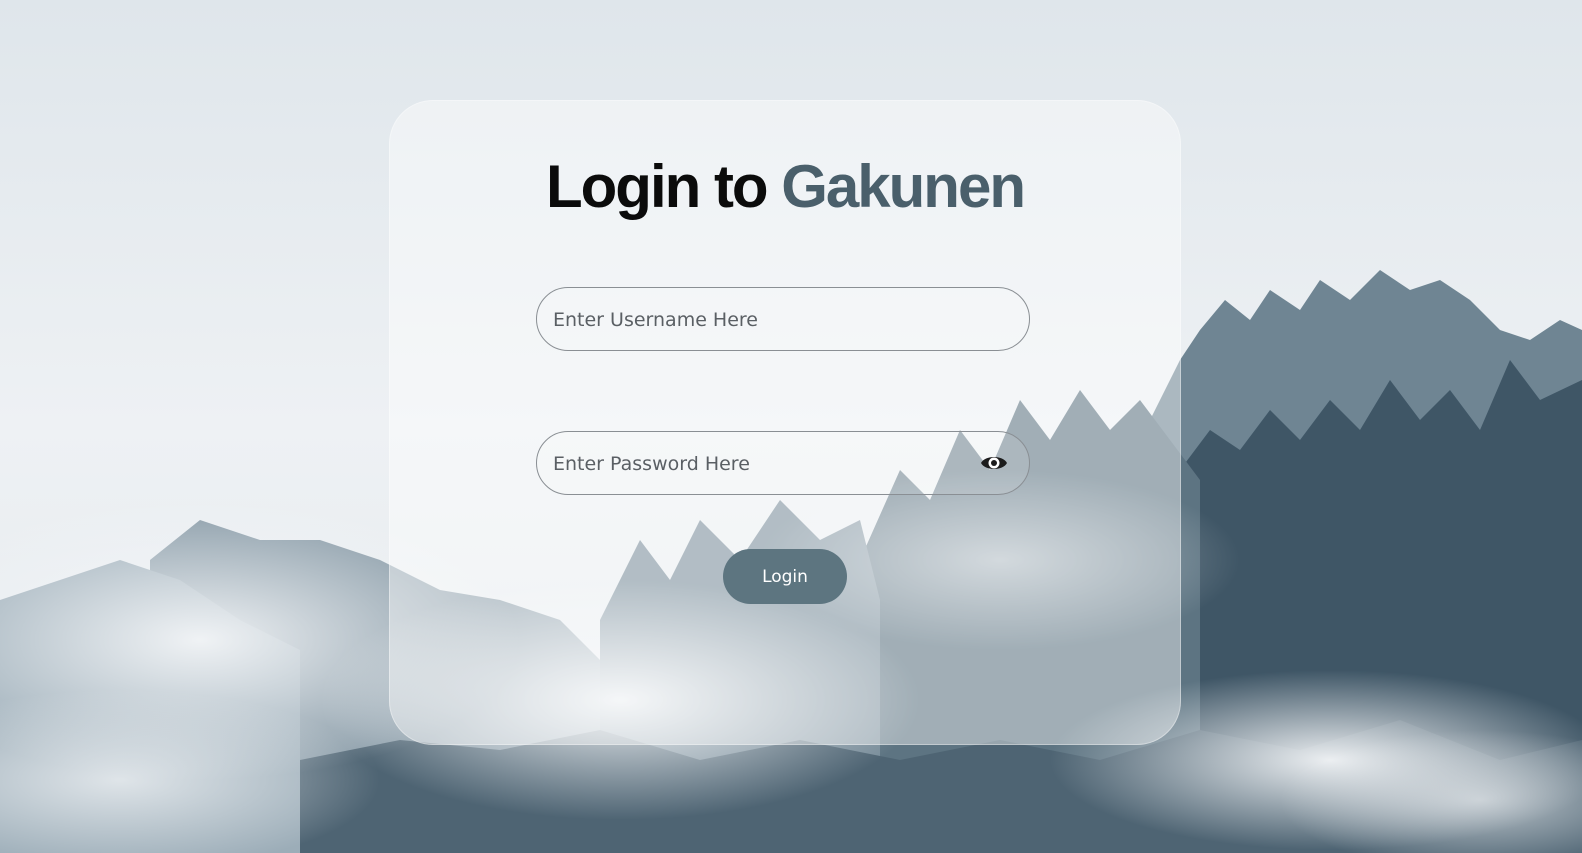  I want to click on page-title: Login to Gakunen, so click(785, 186).